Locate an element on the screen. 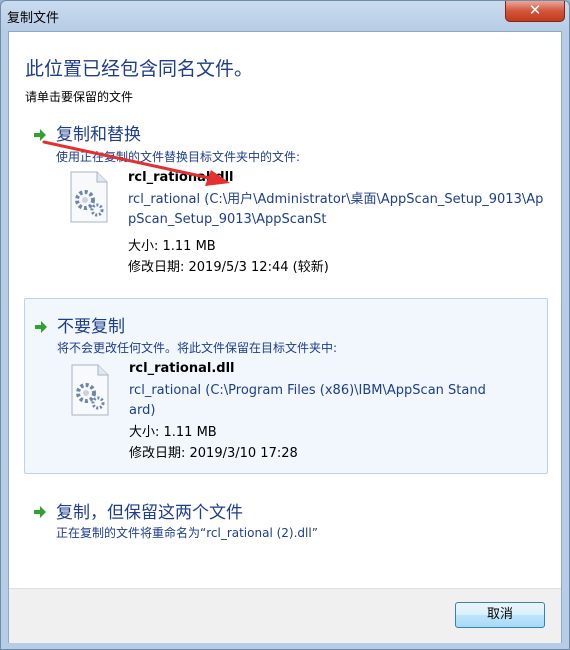  close-button: ✕ is located at coordinates (535, 11).